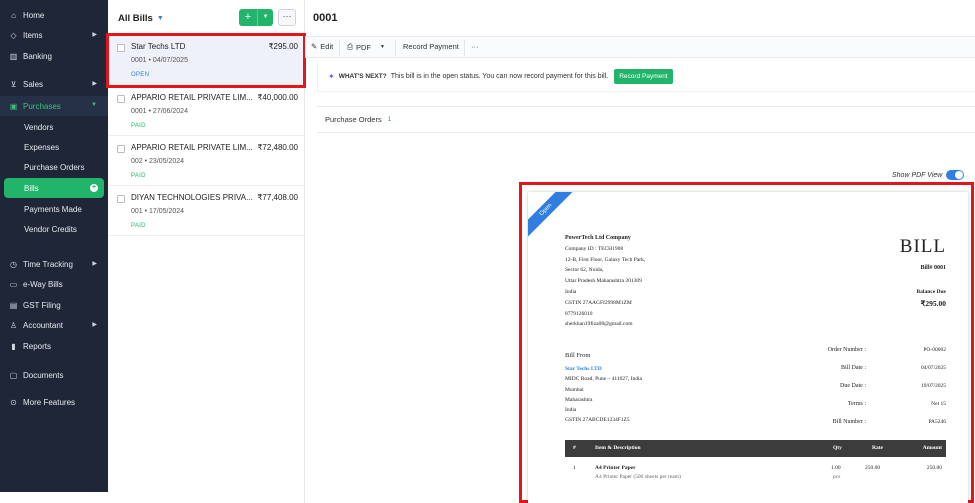 Image resolution: width=975 pixels, height=503 pixels. I want to click on sidebar-item-banking: ▥ Banking, so click(54, 56).